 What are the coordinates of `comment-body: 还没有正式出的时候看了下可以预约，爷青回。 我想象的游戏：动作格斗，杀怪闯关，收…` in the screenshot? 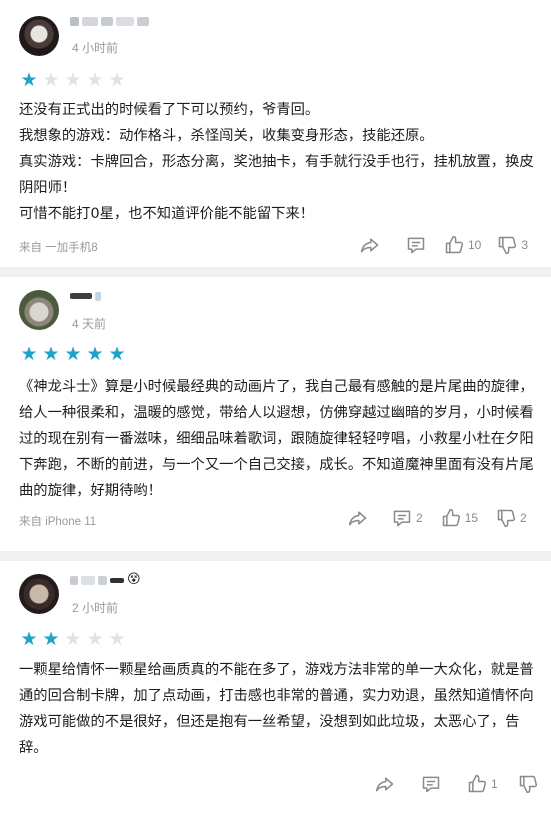 It's located at (276, 162).